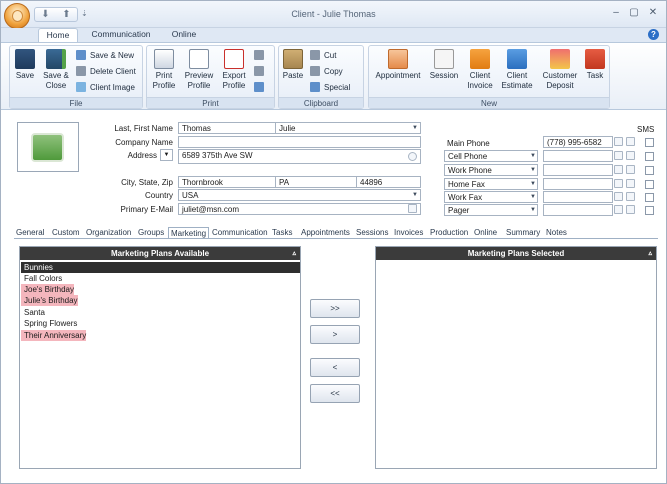 This screenshot has height=484, width=667. What do you see at coordinates (634, 13) in the screenshot?
I see `maximize-button: ▢` at bounding box center [634, 13].